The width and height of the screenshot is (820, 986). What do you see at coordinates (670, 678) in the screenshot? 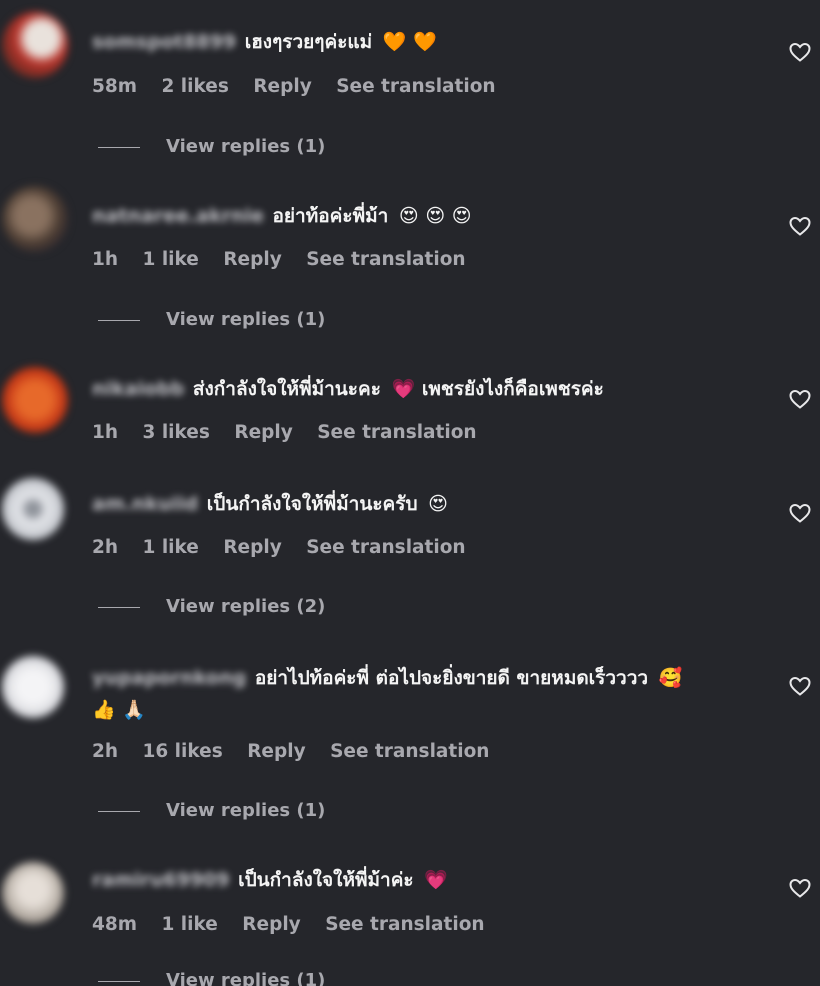
I see `smiling-hearts-emoji: 🥰` at bounding box center [670, 678].